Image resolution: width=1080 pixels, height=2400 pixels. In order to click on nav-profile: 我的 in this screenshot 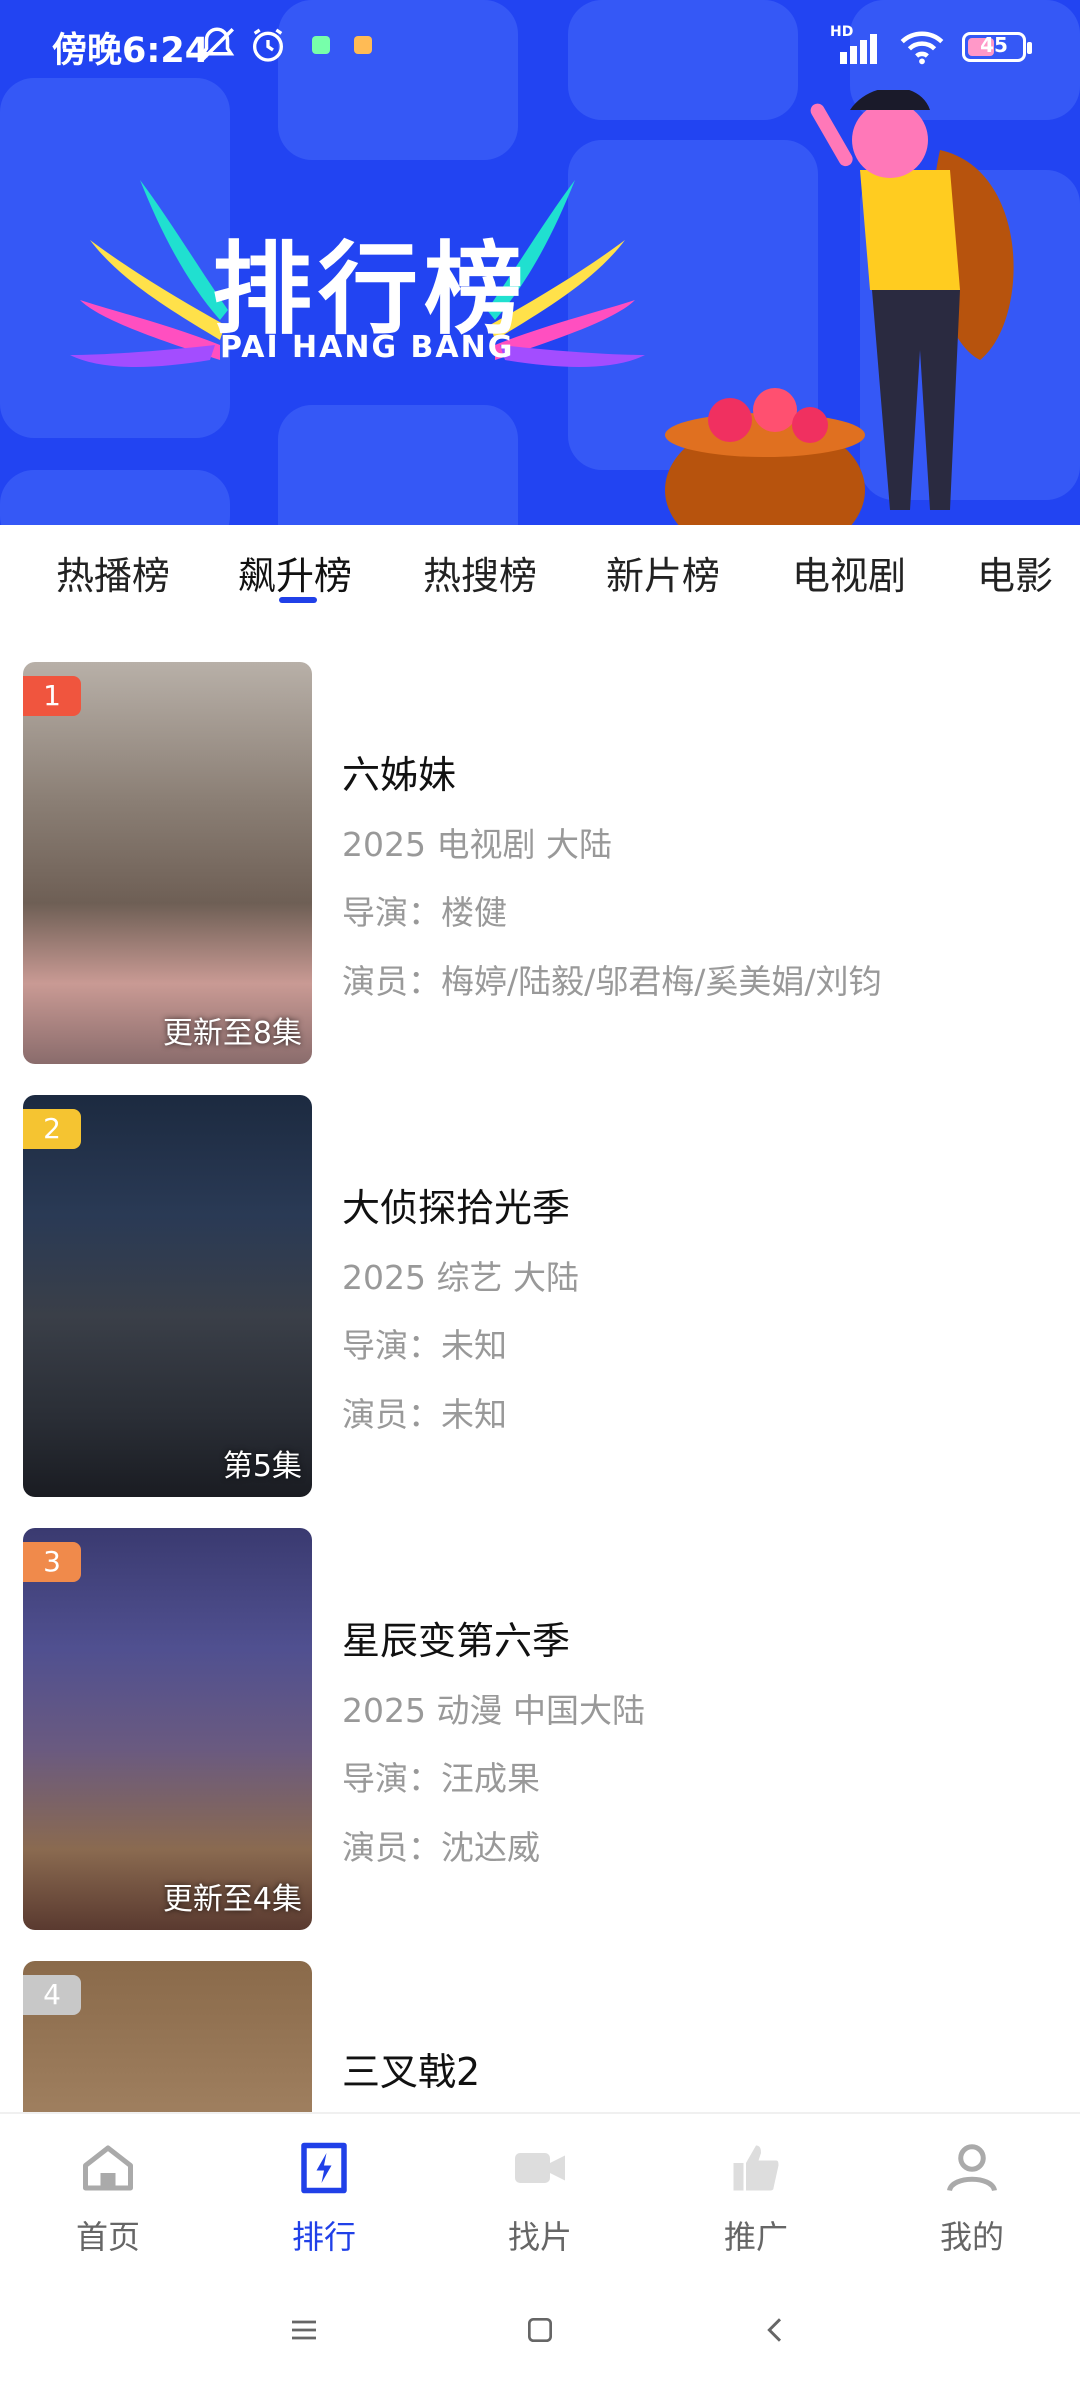, I will do `click(972, 2198)`.